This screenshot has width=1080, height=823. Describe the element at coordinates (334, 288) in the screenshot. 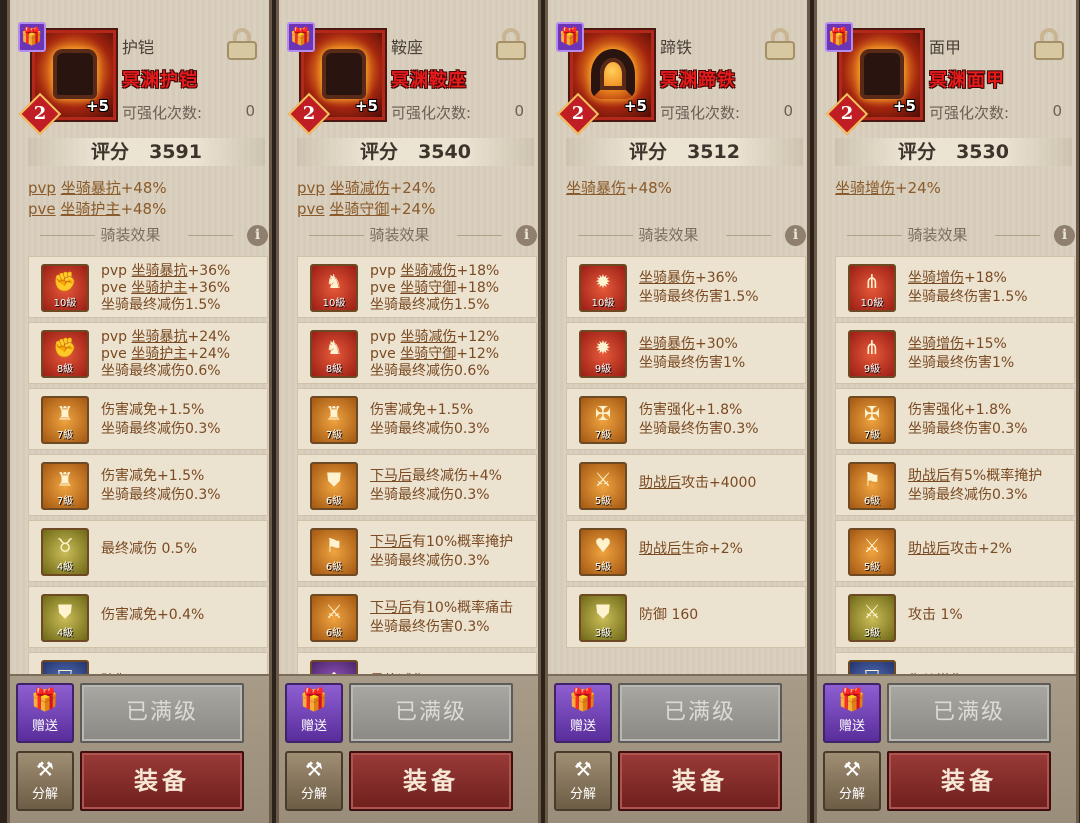

I see `horse-head-icon: ♞ 10級` at that location.